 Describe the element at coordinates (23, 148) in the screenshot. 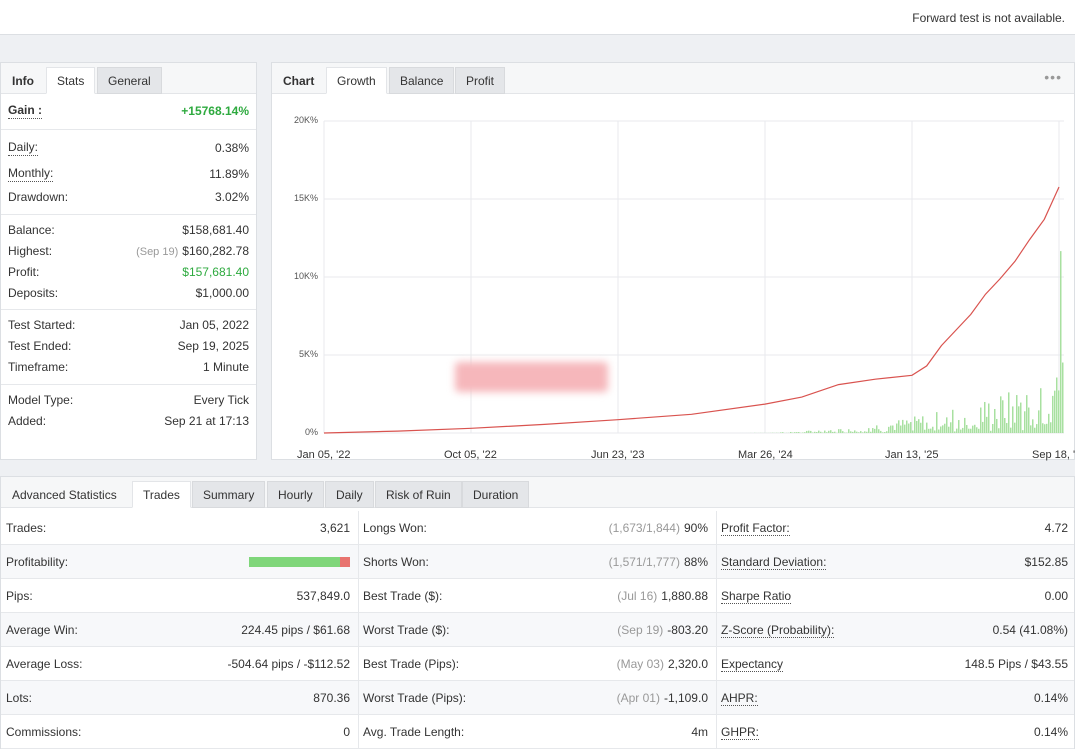

I see `daily-label: Daily:` at that location.